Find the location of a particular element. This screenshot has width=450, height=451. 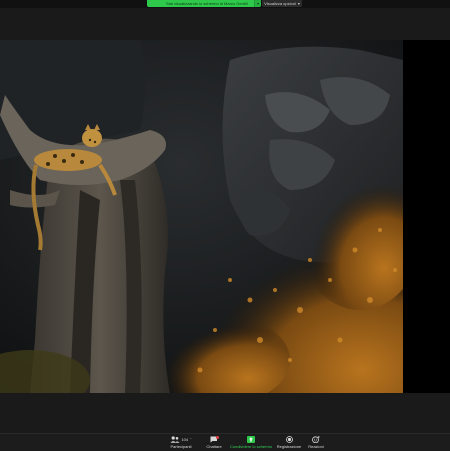

participants-button: 104 ^ Partecipanti is located at coordinates (181, 442).